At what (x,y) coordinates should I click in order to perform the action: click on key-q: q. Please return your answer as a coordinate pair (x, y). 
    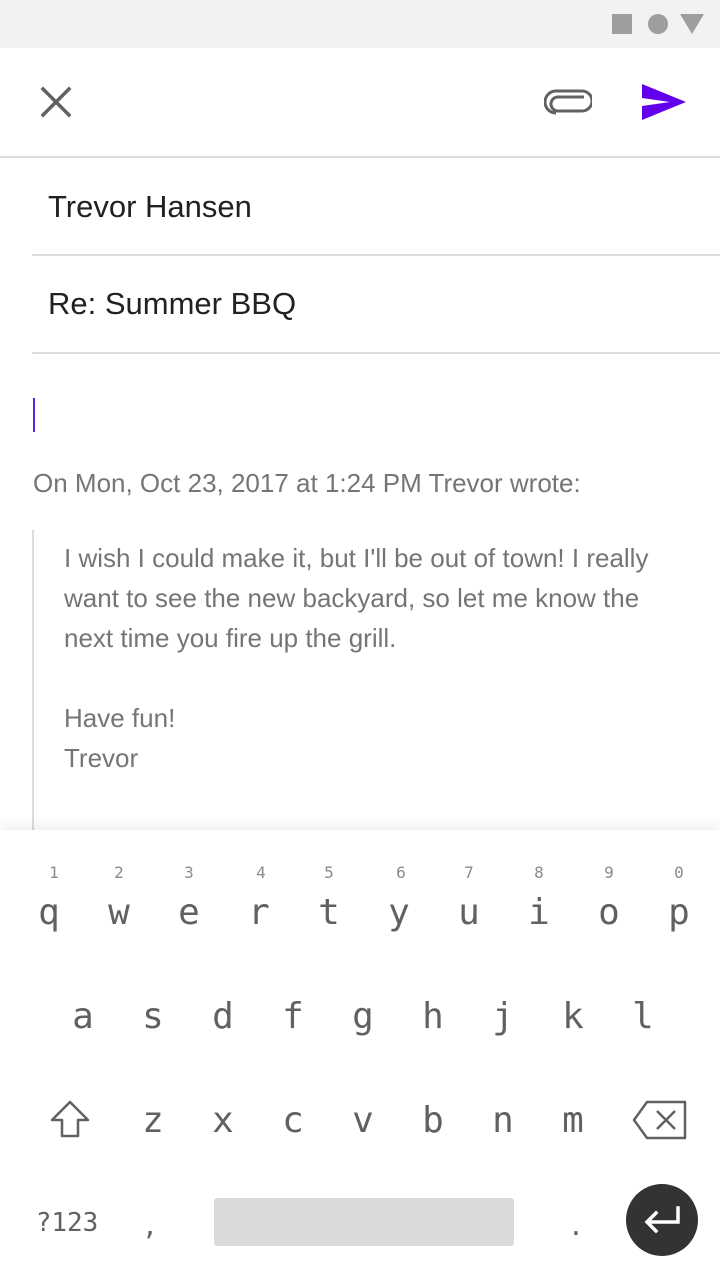
    Looking at the image, I should click on (49, 912).